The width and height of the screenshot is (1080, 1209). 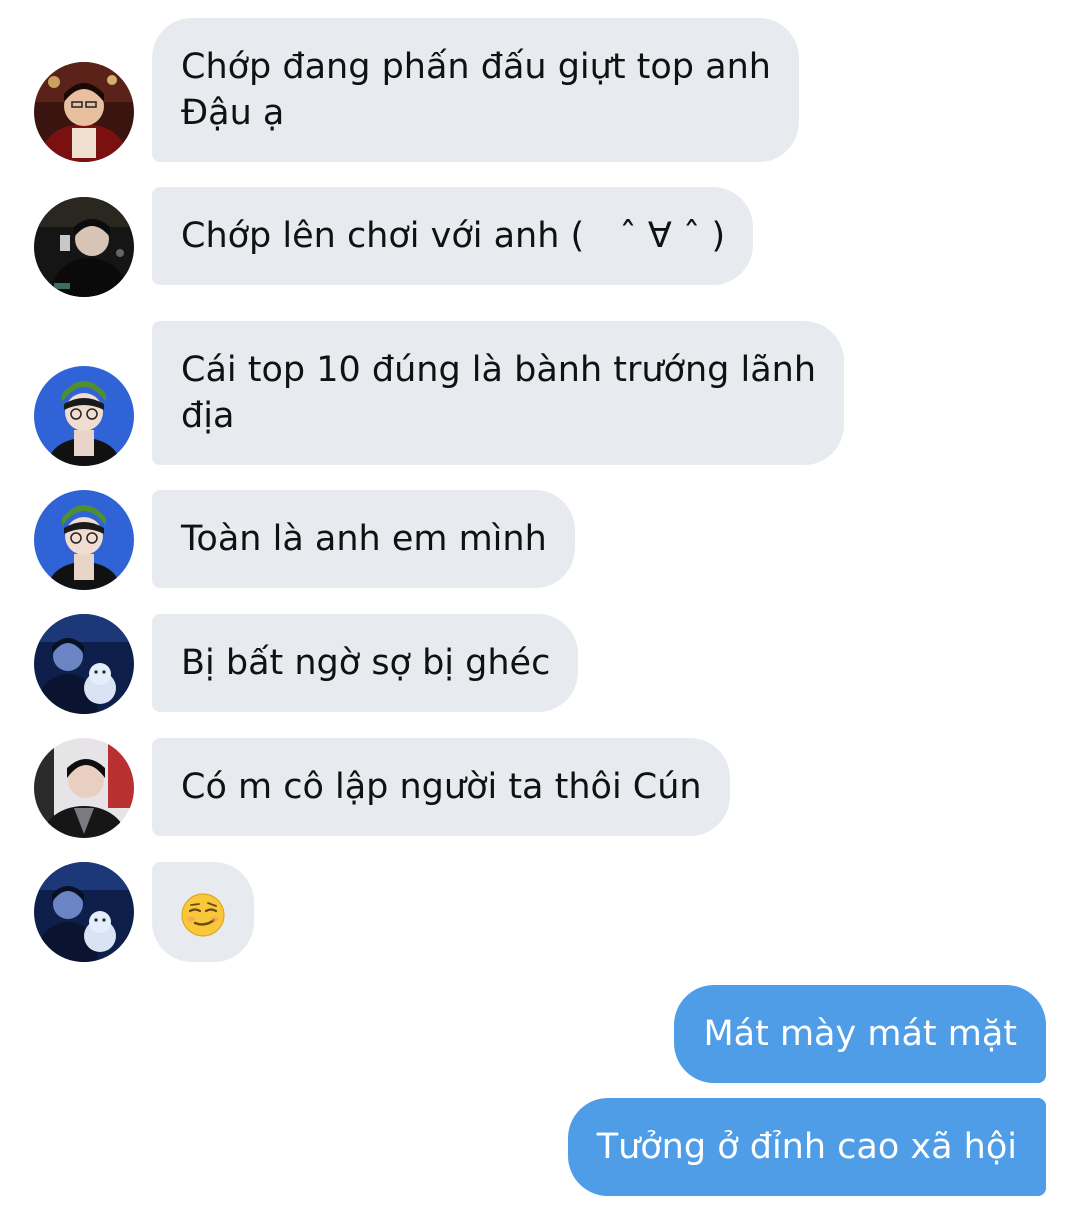 I want to click on incoming-message-row: Toàn là anh em mình, so click(x=540, y=540).